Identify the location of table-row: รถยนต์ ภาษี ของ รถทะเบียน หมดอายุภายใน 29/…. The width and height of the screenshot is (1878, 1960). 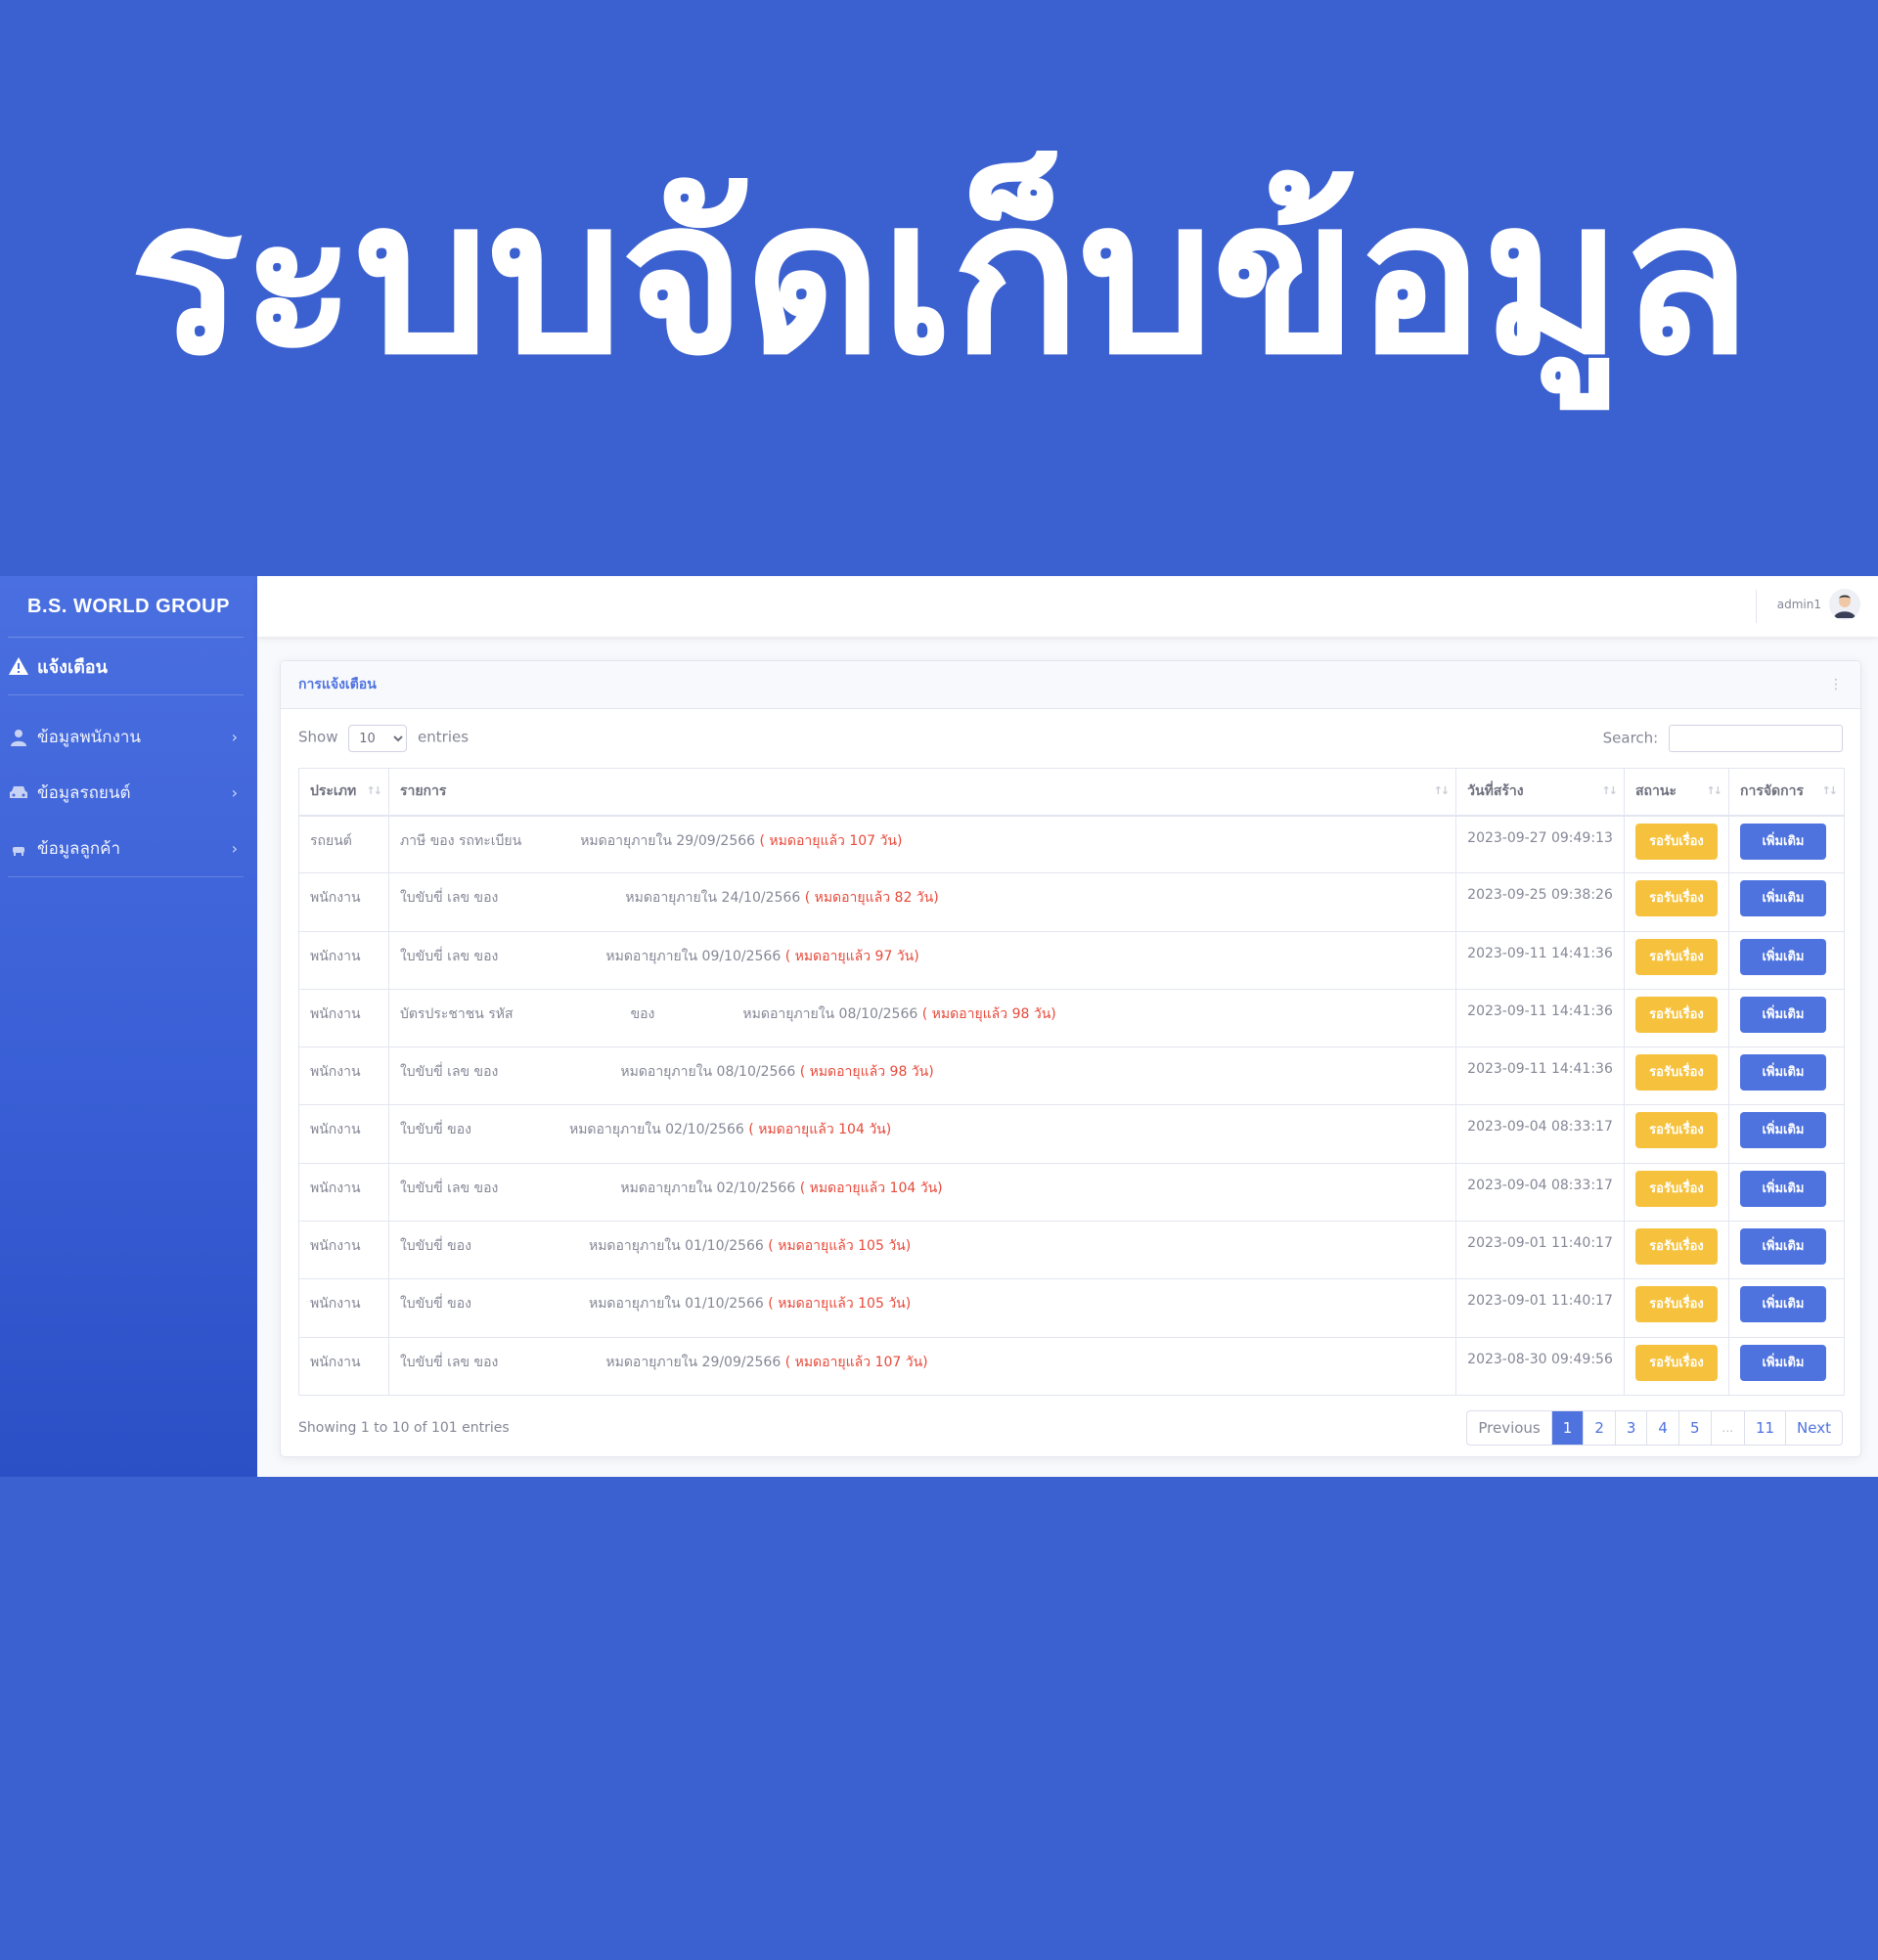
(1072, 844).